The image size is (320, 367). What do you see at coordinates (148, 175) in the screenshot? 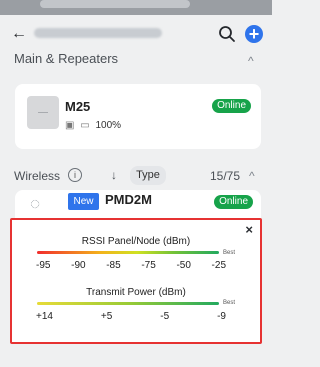
I see `type-filter-button: Type` at bounding box center [148, 175].